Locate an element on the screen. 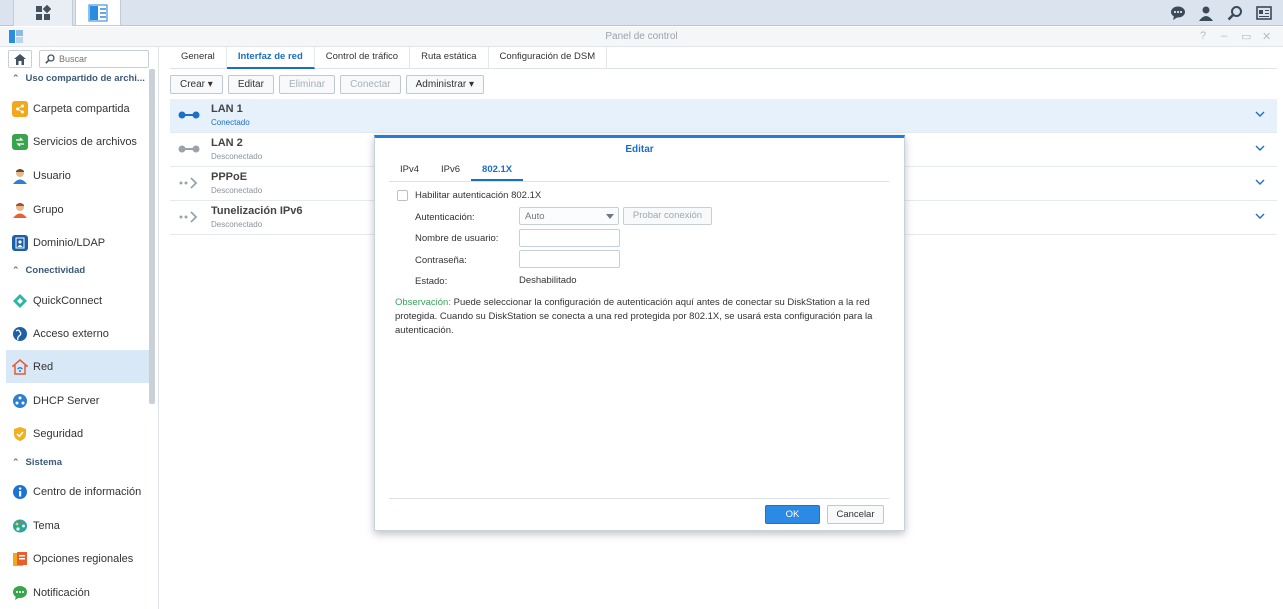  minimize-button: – is located at coordinates (1224, 36).